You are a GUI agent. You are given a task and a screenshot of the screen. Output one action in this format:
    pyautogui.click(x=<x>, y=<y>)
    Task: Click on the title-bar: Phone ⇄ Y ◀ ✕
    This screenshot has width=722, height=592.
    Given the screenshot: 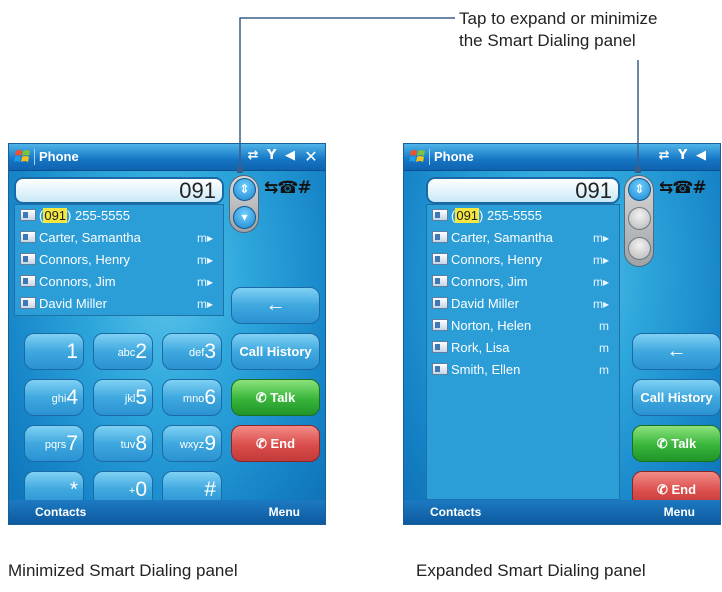 What is the action you would take?
    pyautogui.click(x=167, y=157)
    